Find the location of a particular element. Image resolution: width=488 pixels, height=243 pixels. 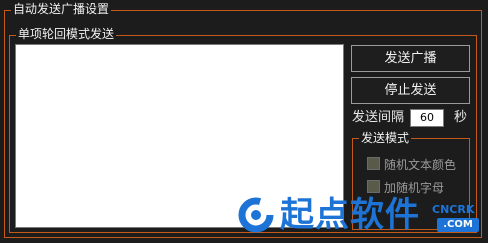

auto-send-settings-title: 自动发送广播设置 is located at coordinates (61, 9).